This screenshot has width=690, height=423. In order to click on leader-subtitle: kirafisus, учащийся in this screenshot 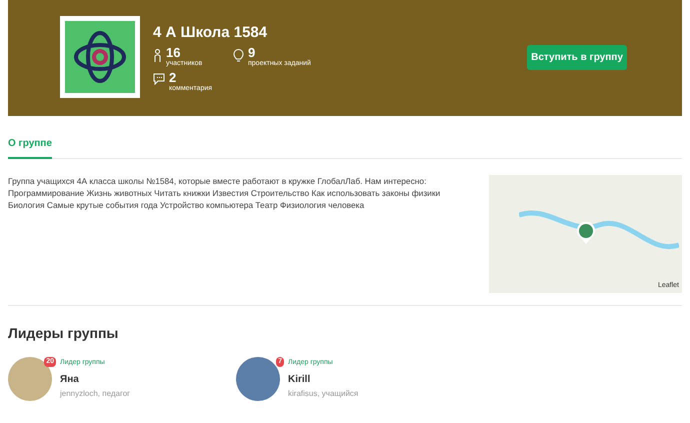, I will do `click(323, 394)`.